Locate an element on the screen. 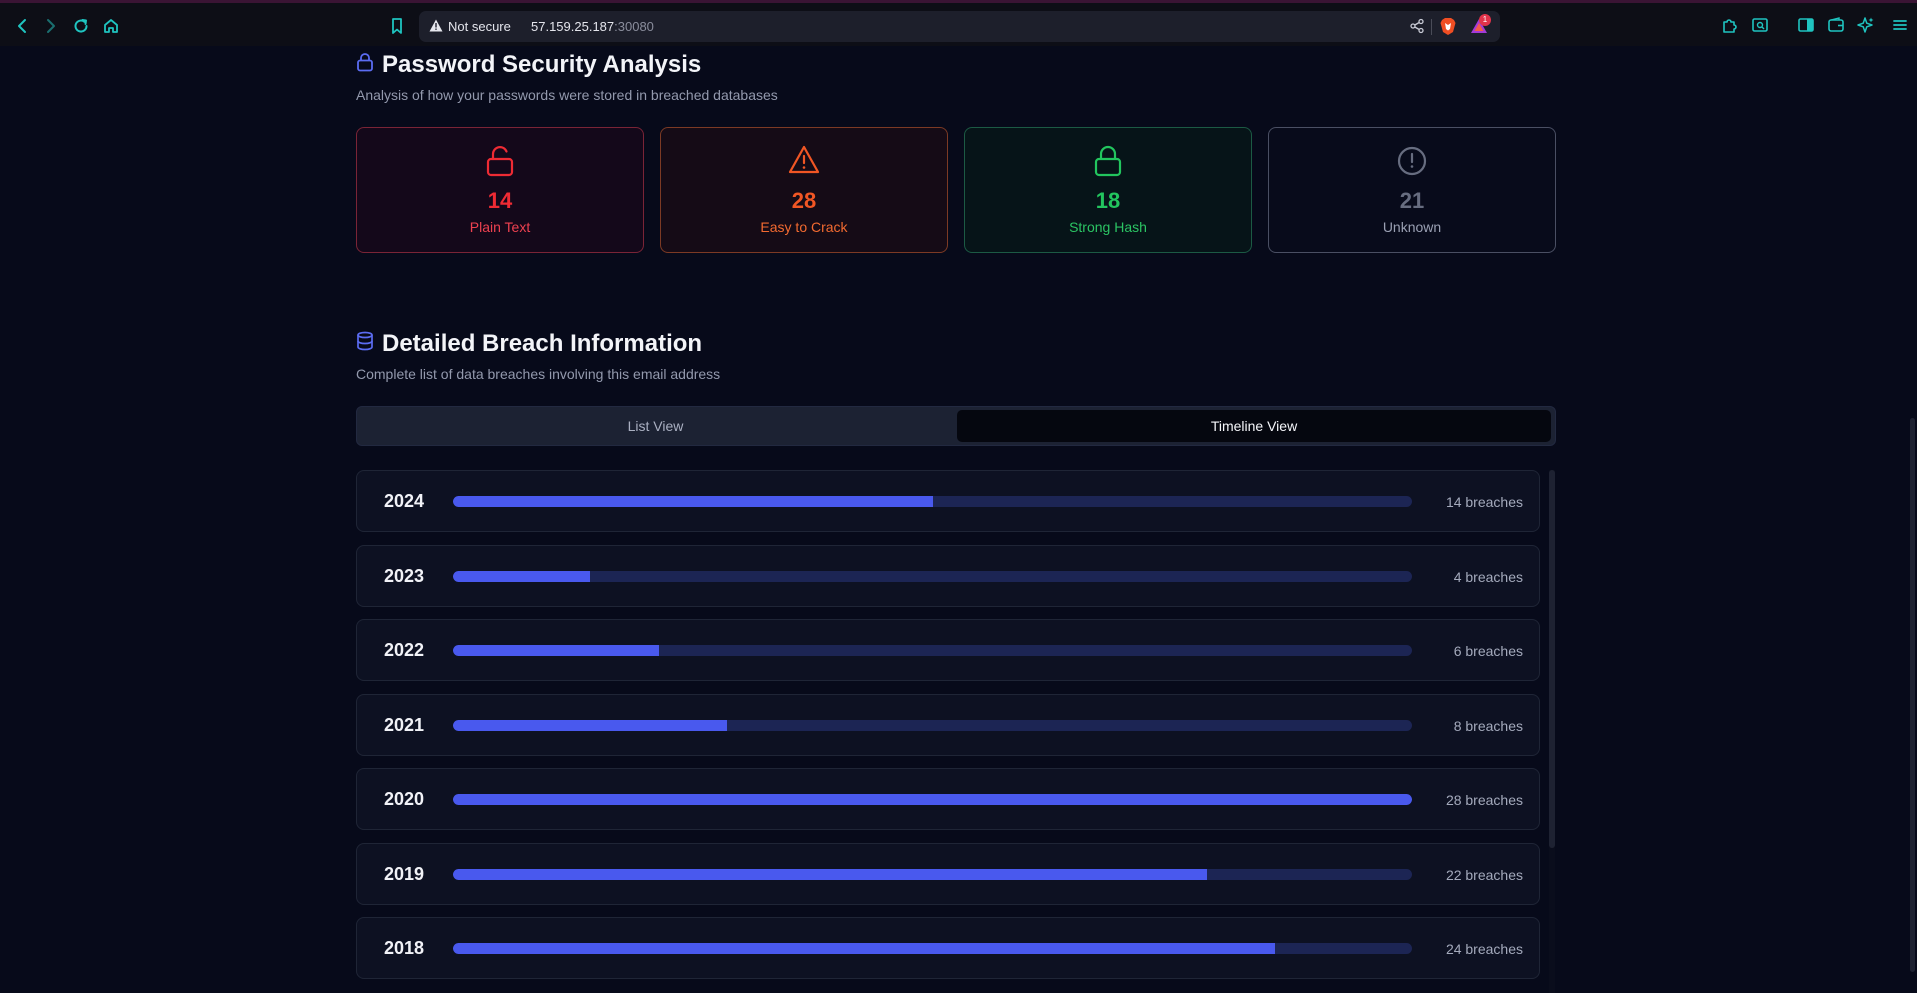 Image resolution: width=1917 pixels, height=993 pixels. stat-label: Strong Hash is located at coordinates (1108, 227).